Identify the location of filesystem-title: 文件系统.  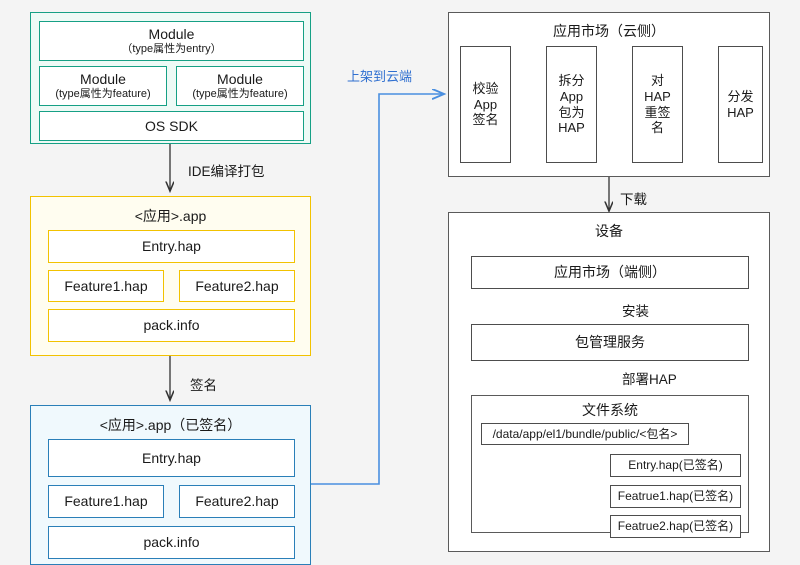
(610, 410).